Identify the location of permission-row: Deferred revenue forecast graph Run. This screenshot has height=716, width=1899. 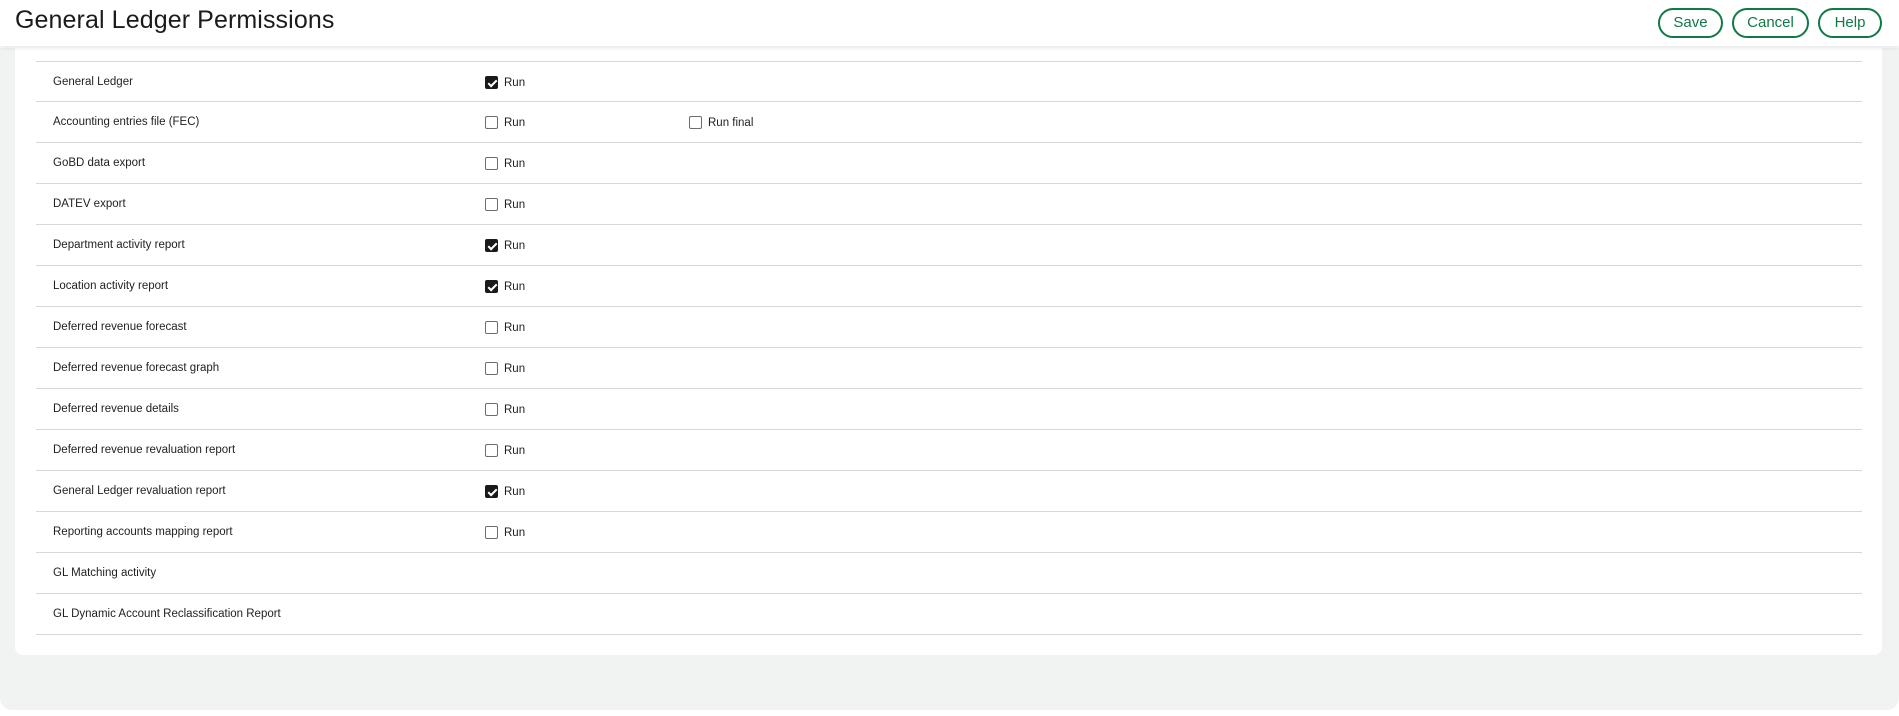
(949, 368).